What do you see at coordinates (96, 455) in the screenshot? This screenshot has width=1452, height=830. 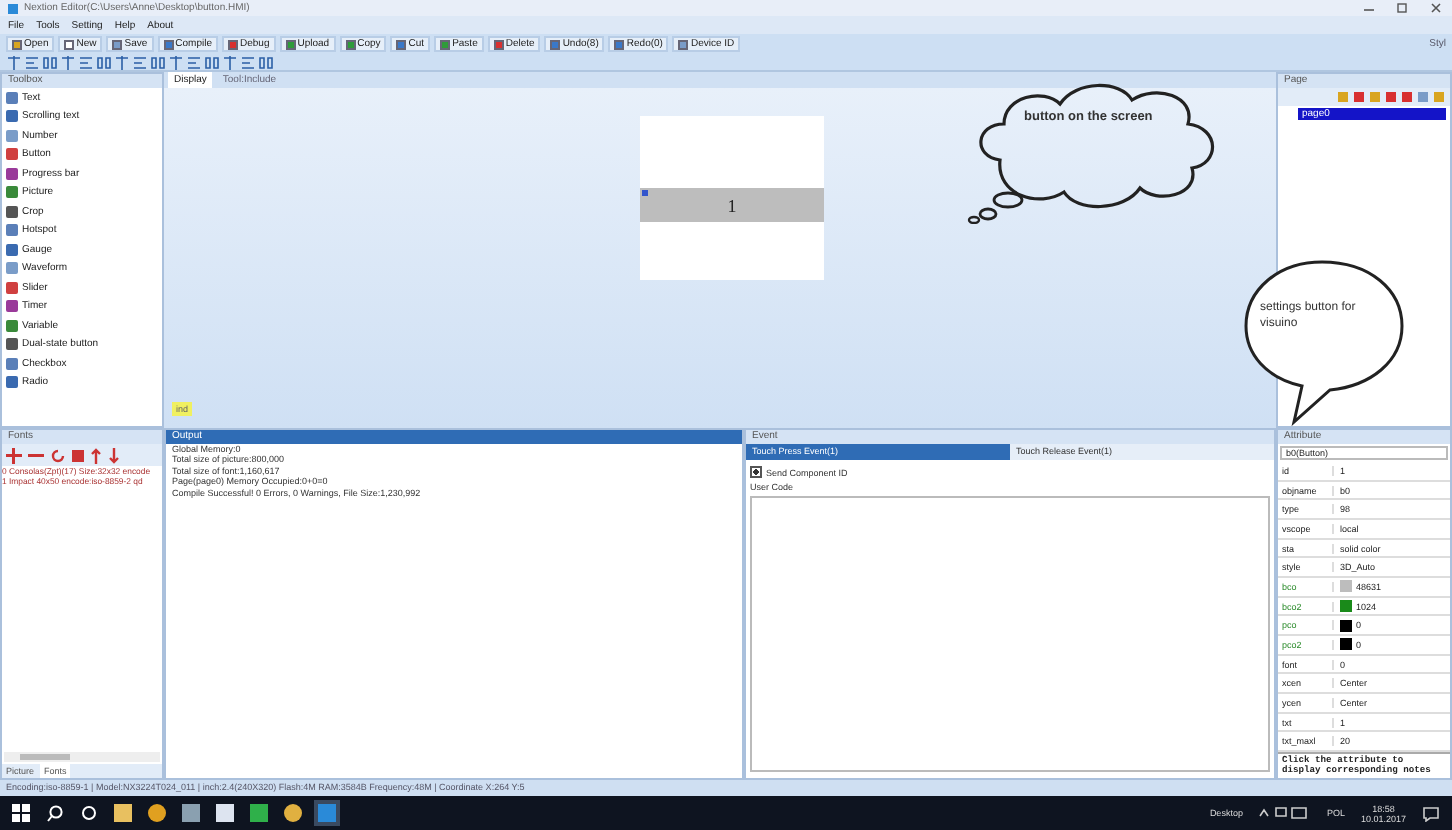 I see `up-arrow-icon` at bounding box center [96, 455].